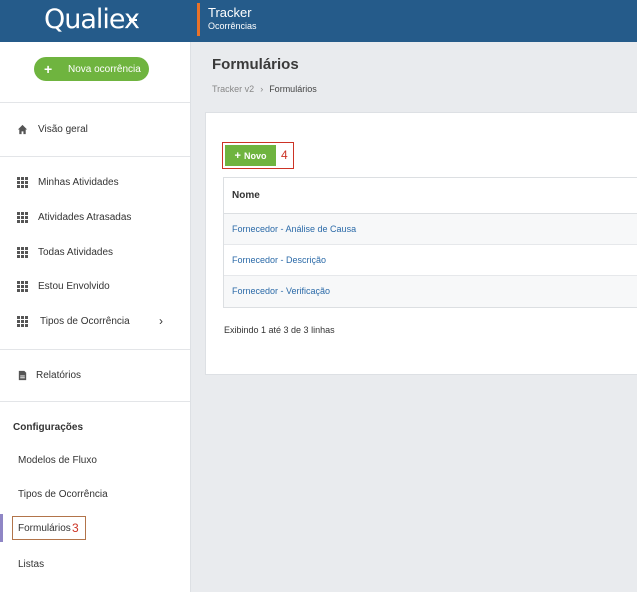 This screenshot has height=592, width=637. Describe the element at coordinates (255, 155) in the screenshot. I see `new-form-label: Novo` at that location.